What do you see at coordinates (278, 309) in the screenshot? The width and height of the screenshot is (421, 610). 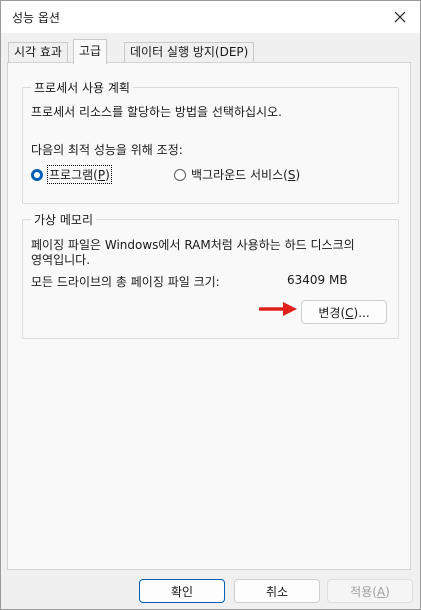 I see `arrow-right-icon` at bounding box center [278, 309].